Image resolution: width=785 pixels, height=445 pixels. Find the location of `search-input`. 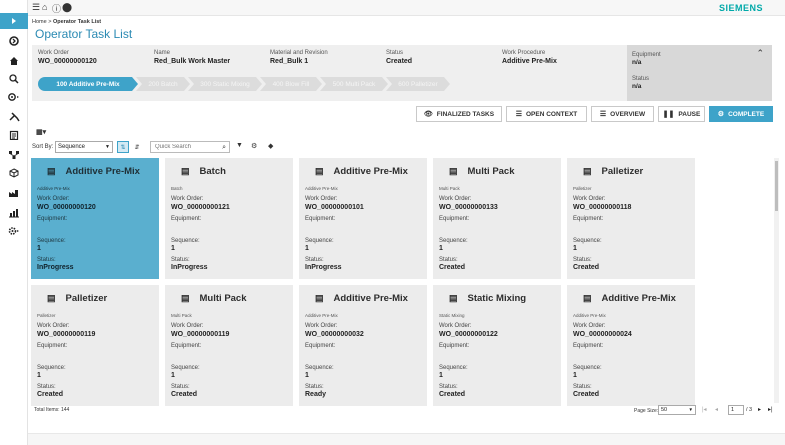

search-input is located at coordinates (186, 147).